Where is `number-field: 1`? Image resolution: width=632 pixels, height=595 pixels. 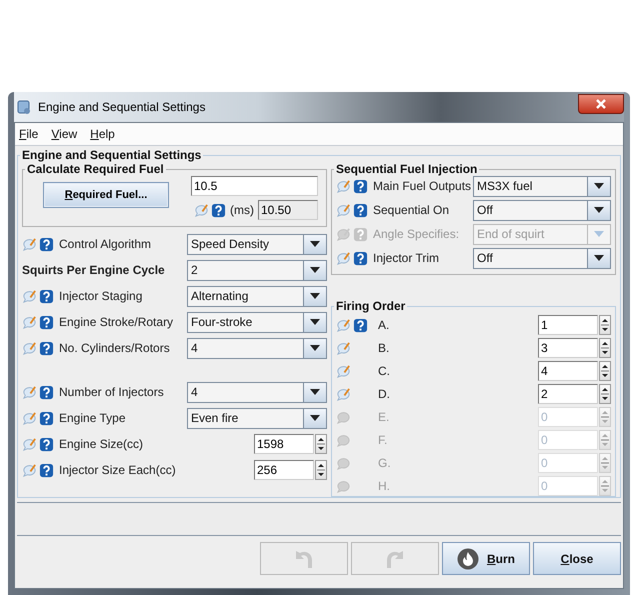 number-field: 1 is located at coordinates (568, 325).